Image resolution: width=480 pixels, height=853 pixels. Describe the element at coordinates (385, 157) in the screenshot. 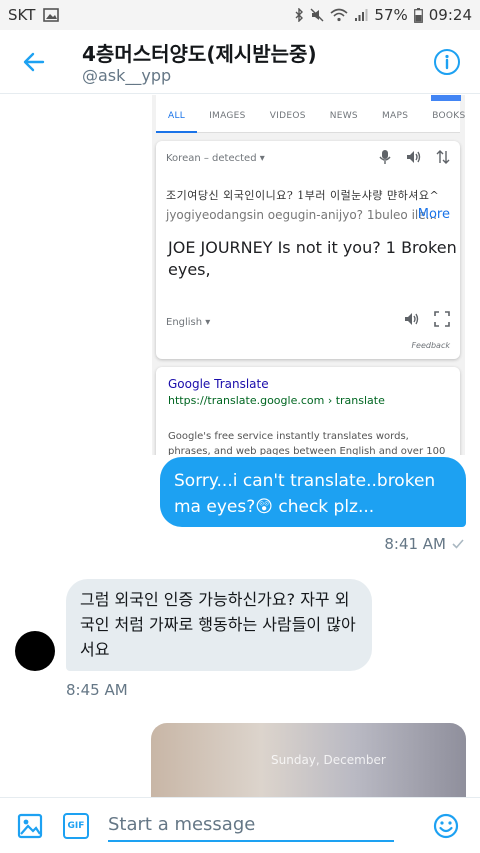

I see `mic-icon` at that location.